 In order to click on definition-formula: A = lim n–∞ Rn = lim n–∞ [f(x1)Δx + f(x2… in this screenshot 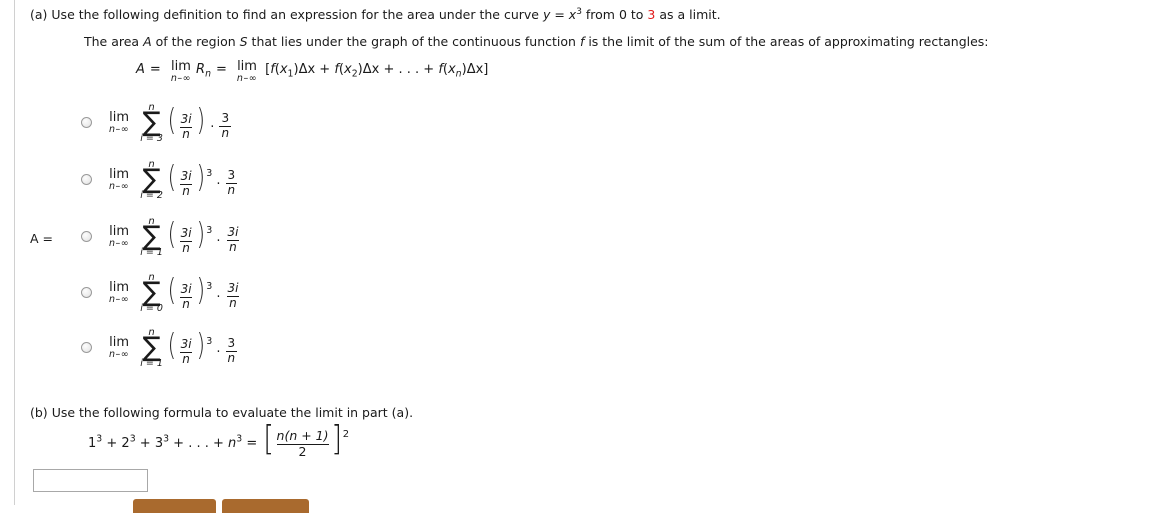, I will do `click(312, 72)`.